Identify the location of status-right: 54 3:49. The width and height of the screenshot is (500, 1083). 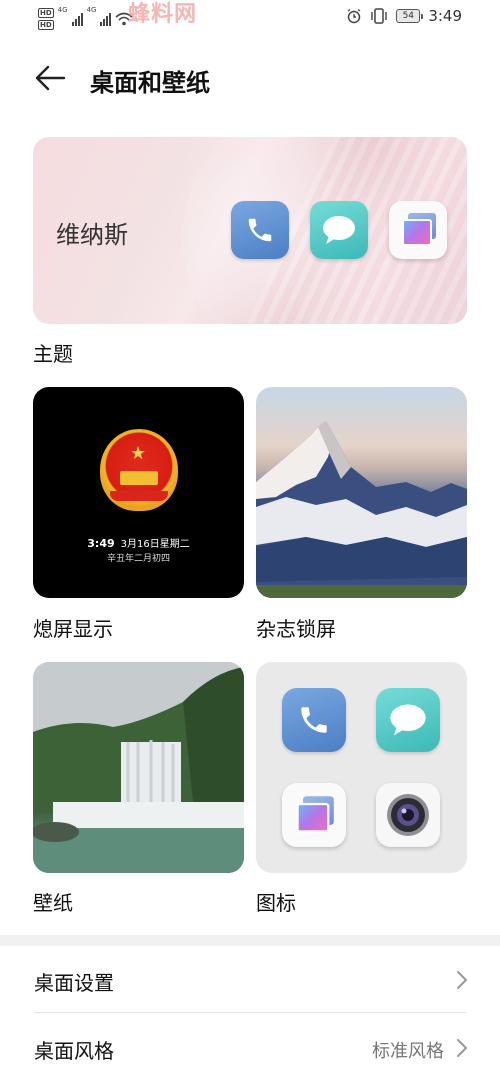
(404, 16).